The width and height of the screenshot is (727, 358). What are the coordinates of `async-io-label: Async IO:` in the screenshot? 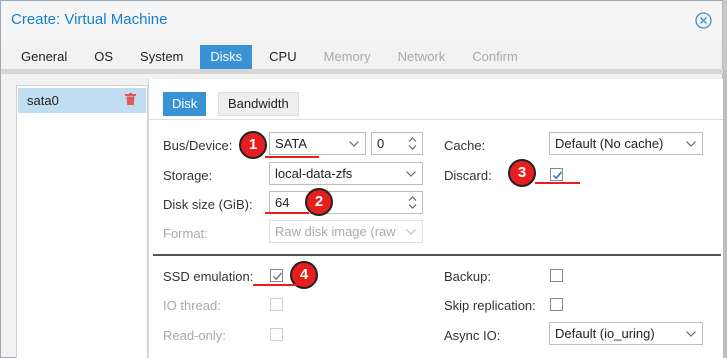 It's located at (472, 335).